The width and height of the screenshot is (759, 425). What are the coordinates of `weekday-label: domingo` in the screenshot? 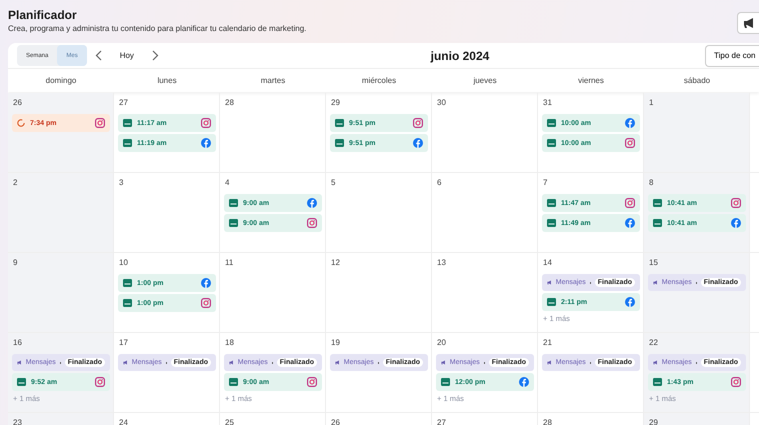 It's located at (61, 80).